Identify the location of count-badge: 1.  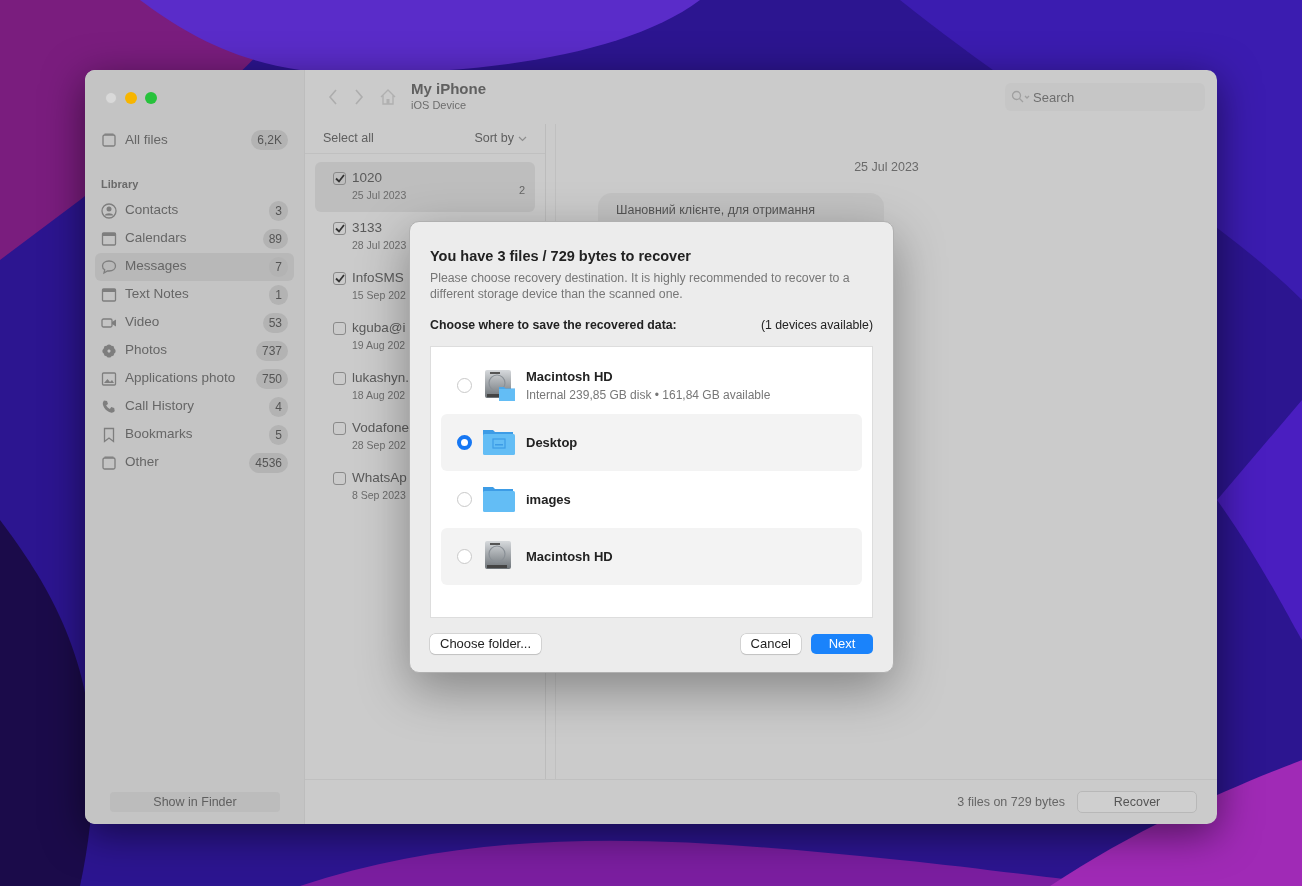
(278, 294).